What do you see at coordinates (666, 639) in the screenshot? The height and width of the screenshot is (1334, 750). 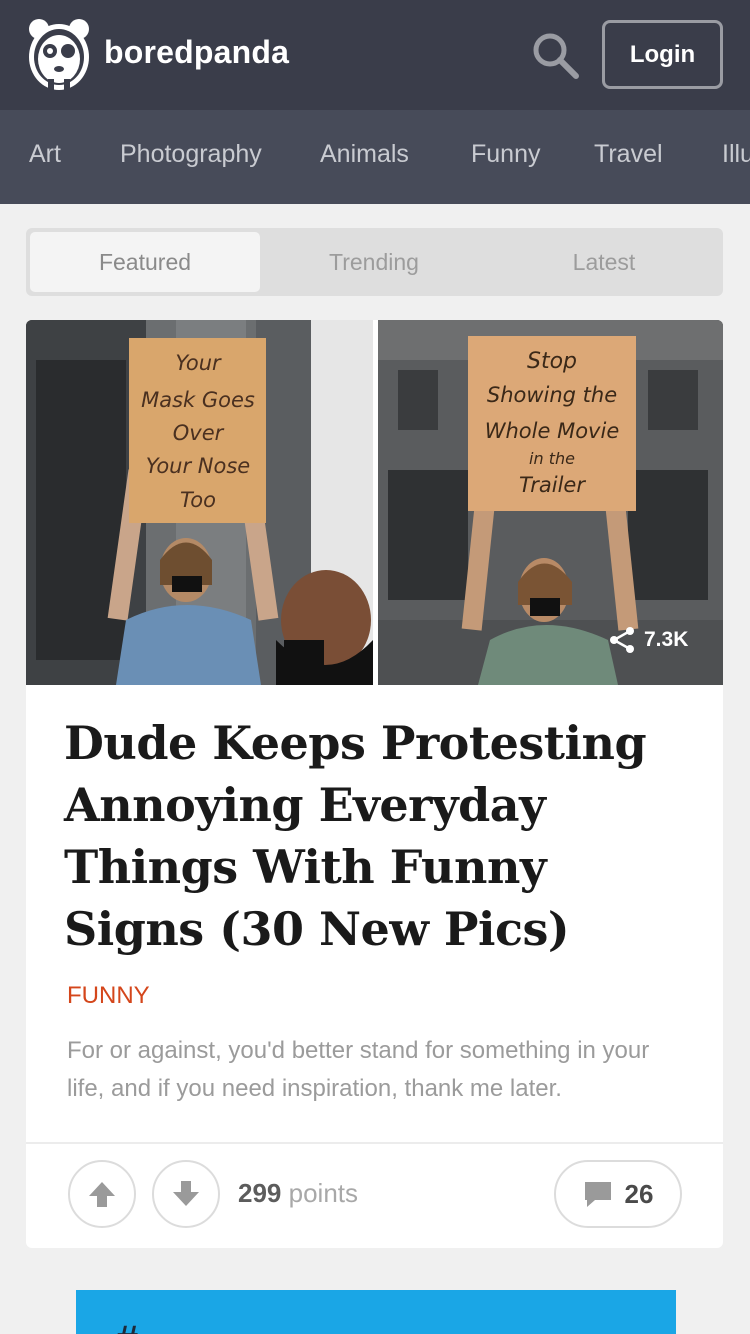 I see `share-count-value: 7.3K` at bounding box center [666, 639].